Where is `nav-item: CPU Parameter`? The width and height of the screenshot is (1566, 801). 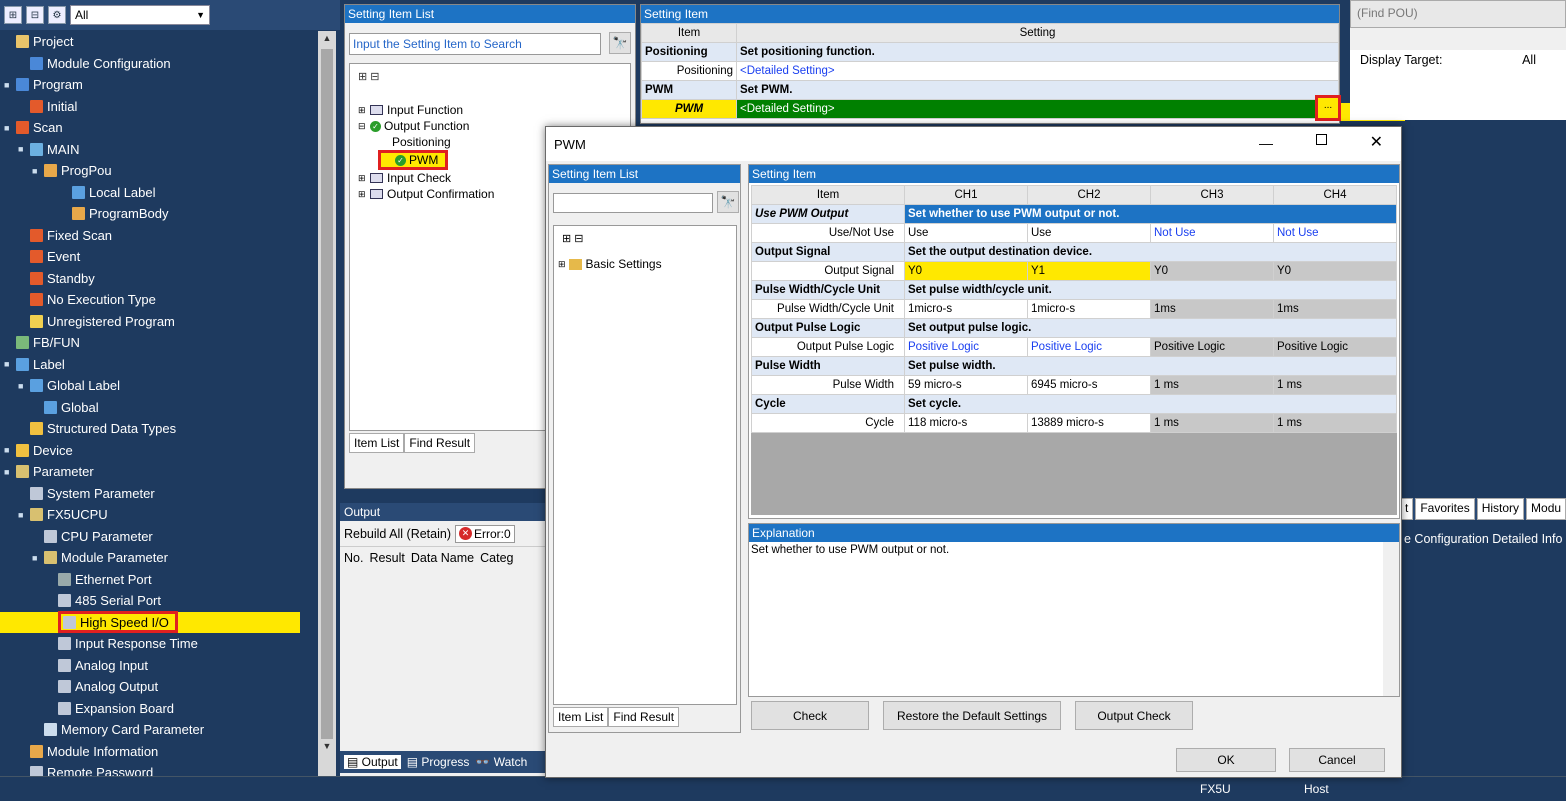 nav-item: CPU Parameter is located at coordinates (159, 537).